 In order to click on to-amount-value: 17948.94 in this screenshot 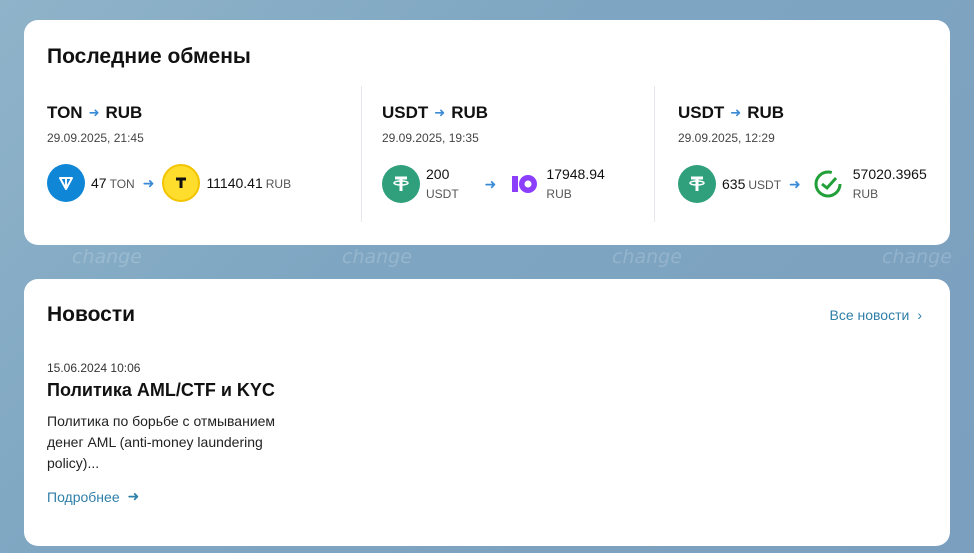, I will do `click(575, 174)`.